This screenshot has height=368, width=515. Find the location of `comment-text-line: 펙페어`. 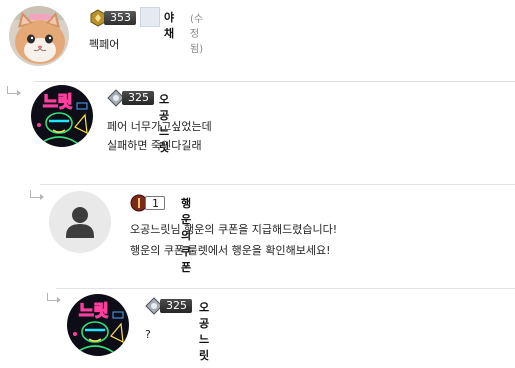

comment-text-line: 펙페어 is located at coordinates (104, 44).